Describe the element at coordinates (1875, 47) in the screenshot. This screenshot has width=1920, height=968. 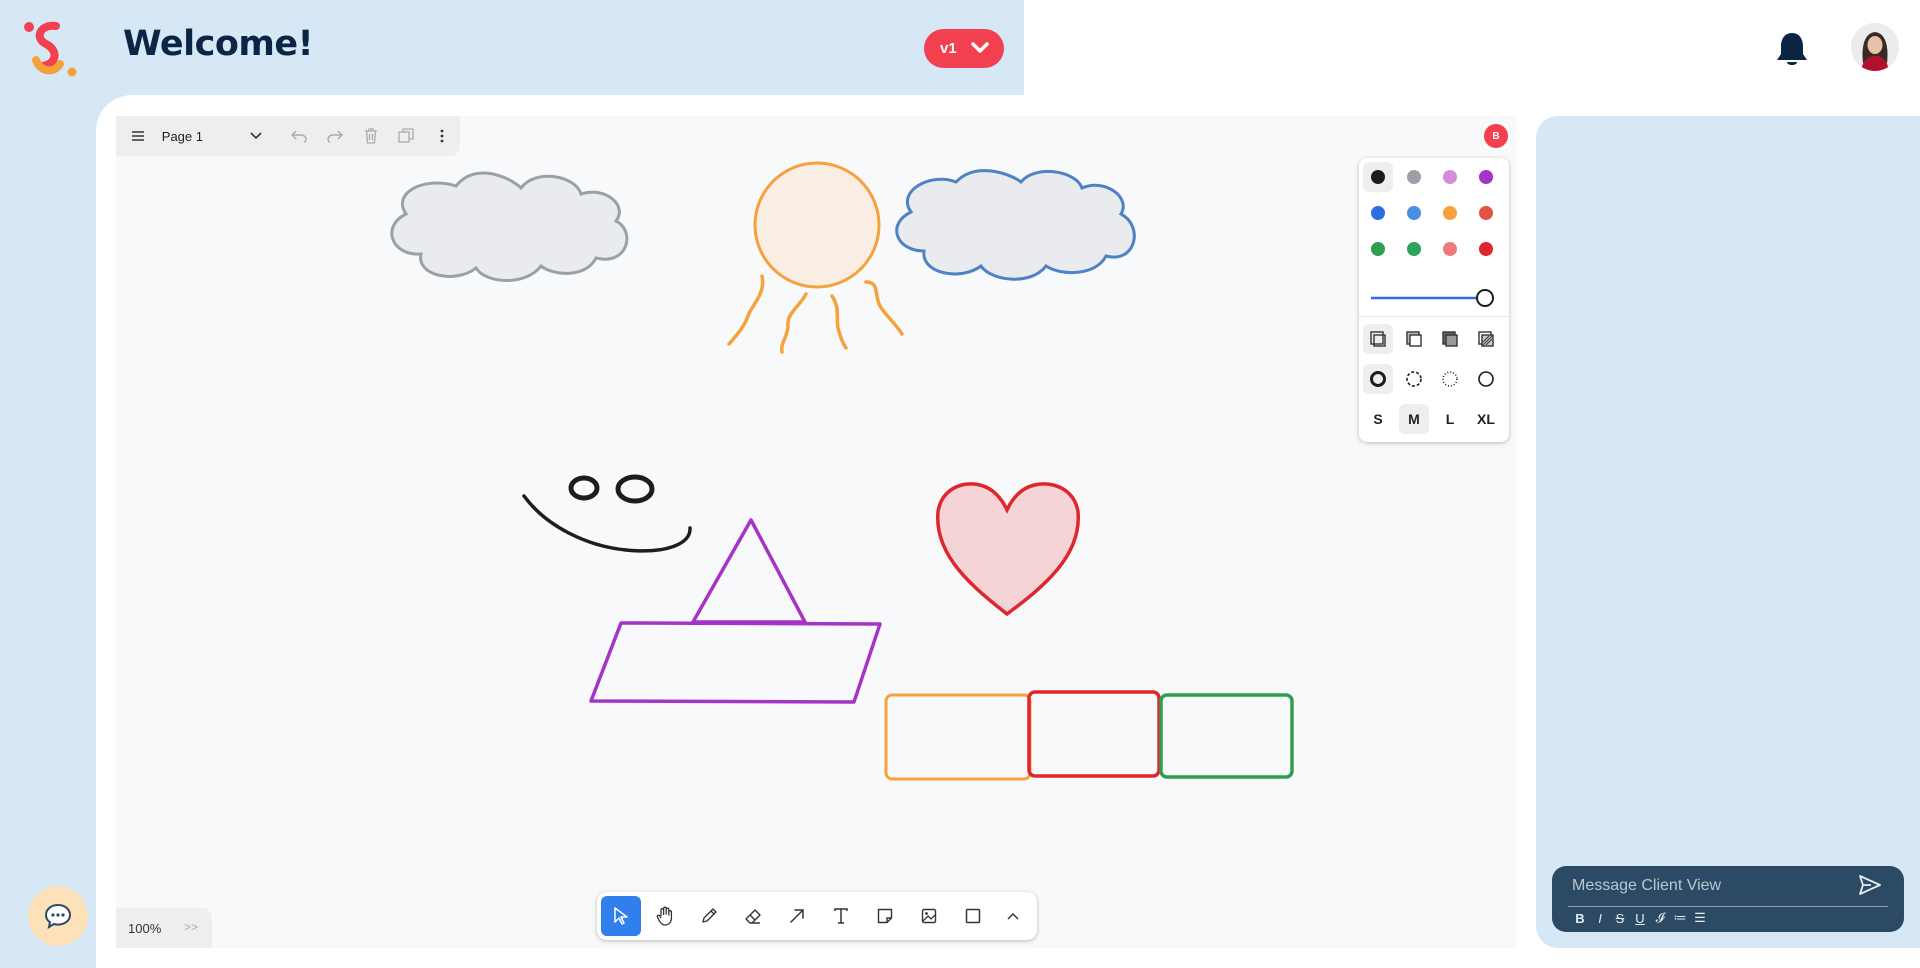
I see `user-avatar` at that location.